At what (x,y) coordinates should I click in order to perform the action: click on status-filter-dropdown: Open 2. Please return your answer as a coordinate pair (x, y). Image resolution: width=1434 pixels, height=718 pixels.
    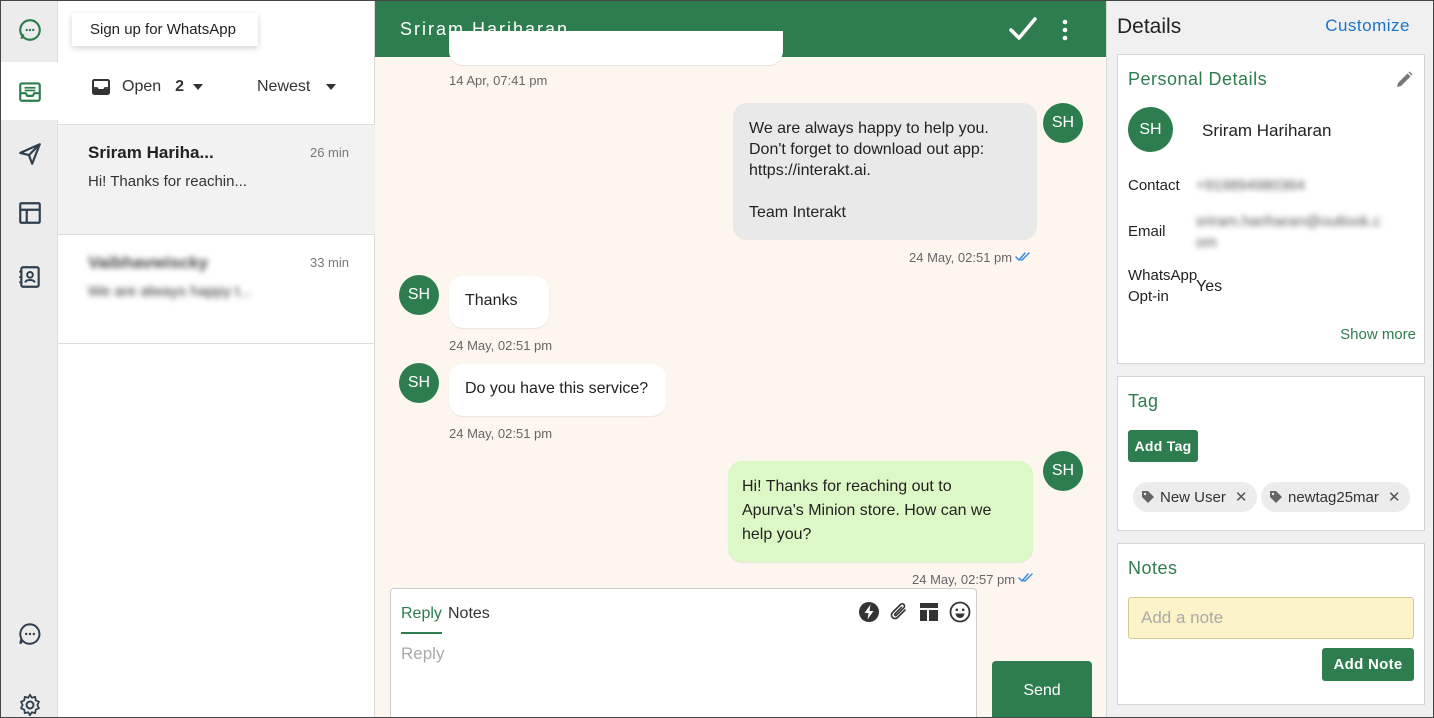
    Looking at the image, I should click on (148, 87).